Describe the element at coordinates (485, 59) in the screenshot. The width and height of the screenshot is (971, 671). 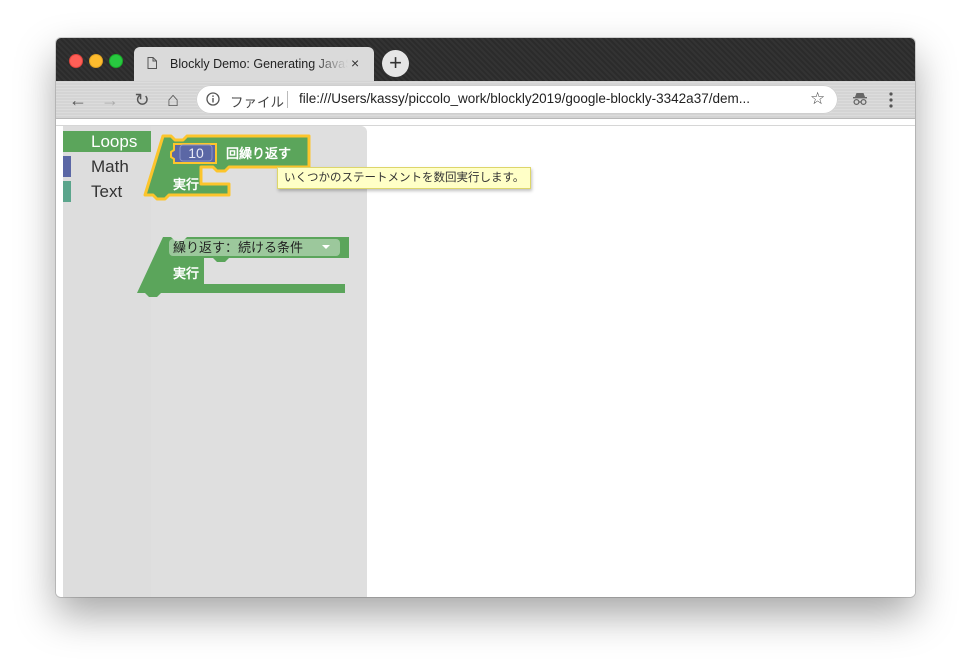
I see `title-bar: Blockly Demo: Generating JavaScript × +` at that location.